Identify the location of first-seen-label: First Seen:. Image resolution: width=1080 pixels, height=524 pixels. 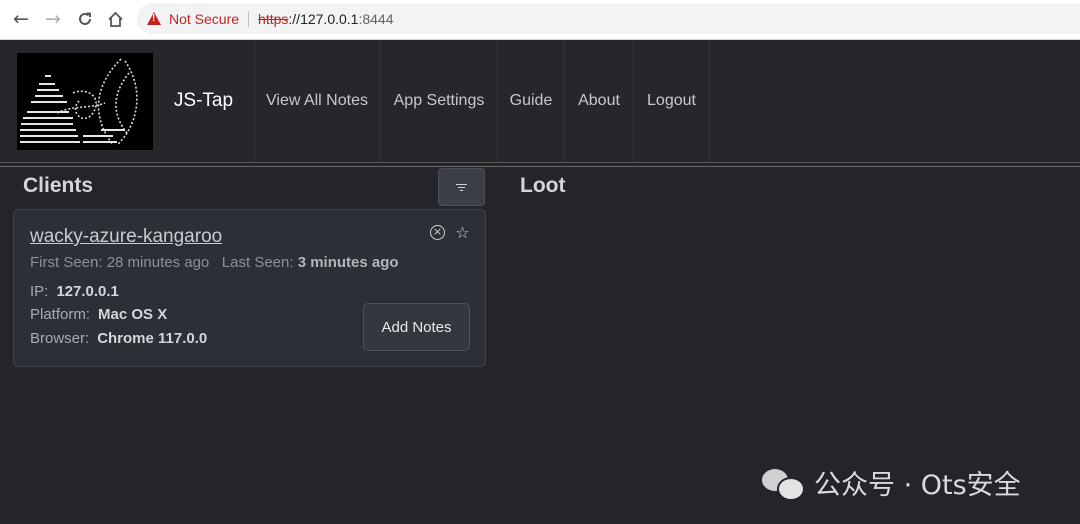
(66, 262).